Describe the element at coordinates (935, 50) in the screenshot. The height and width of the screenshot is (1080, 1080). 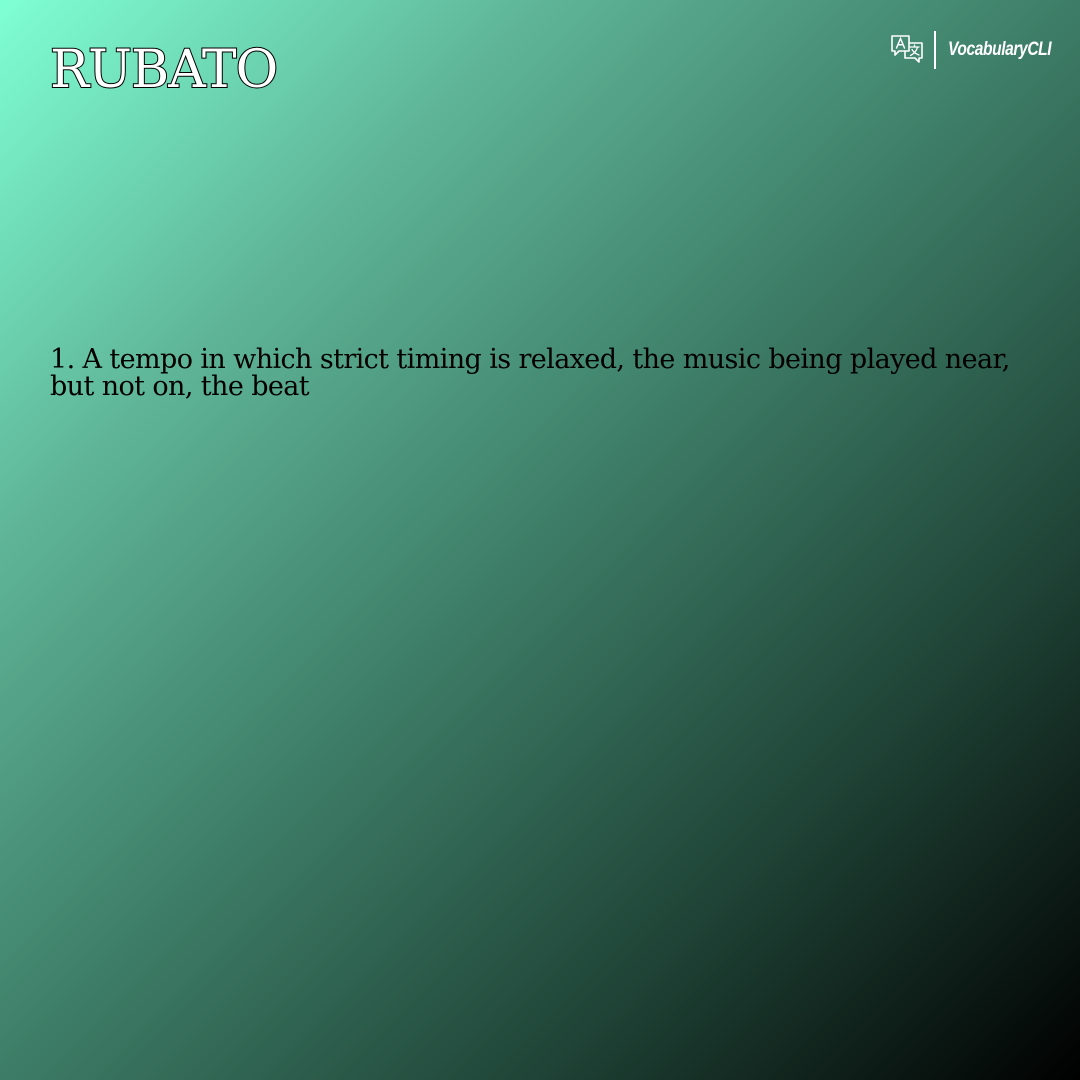
I see `brand-divider` at that location.